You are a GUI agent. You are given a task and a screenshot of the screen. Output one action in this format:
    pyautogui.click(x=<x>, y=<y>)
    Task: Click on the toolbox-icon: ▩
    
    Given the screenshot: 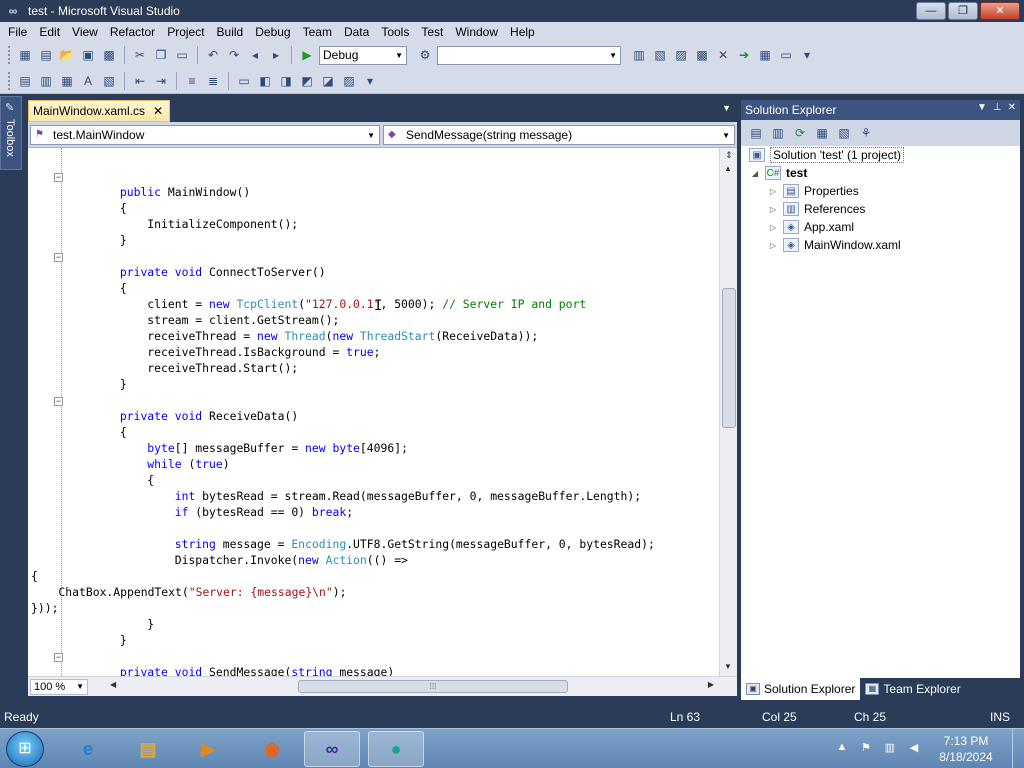 What is the action you would take?
    pyautogui.click(x=702, y=55)
    